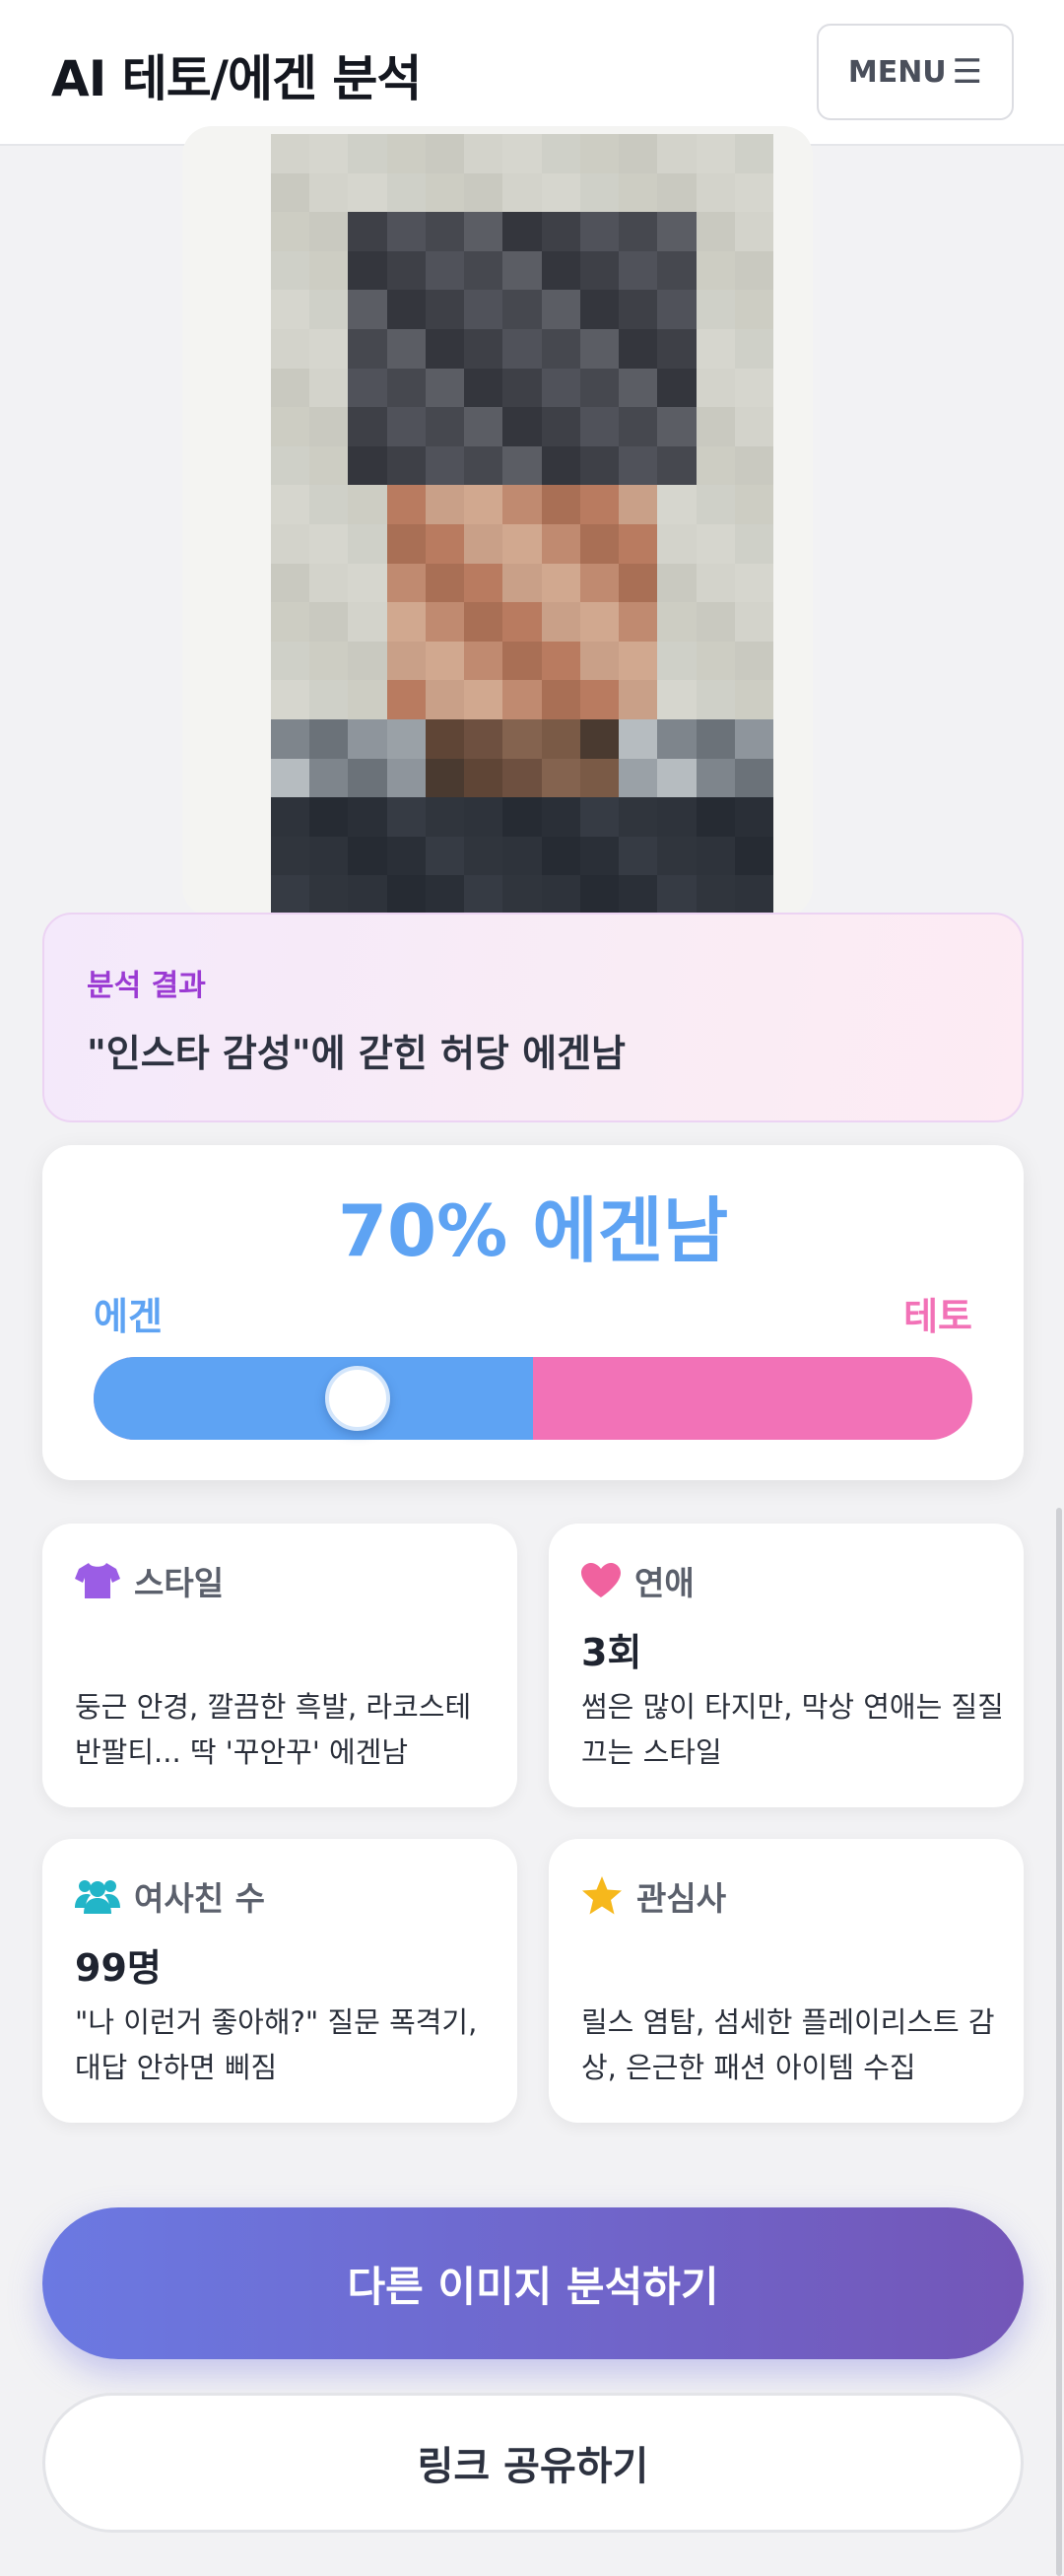  What do you see at coordinates (357, 1398) in the screenshot?
I see `score-indicator-thumb` at bounding box center [357, 1398].